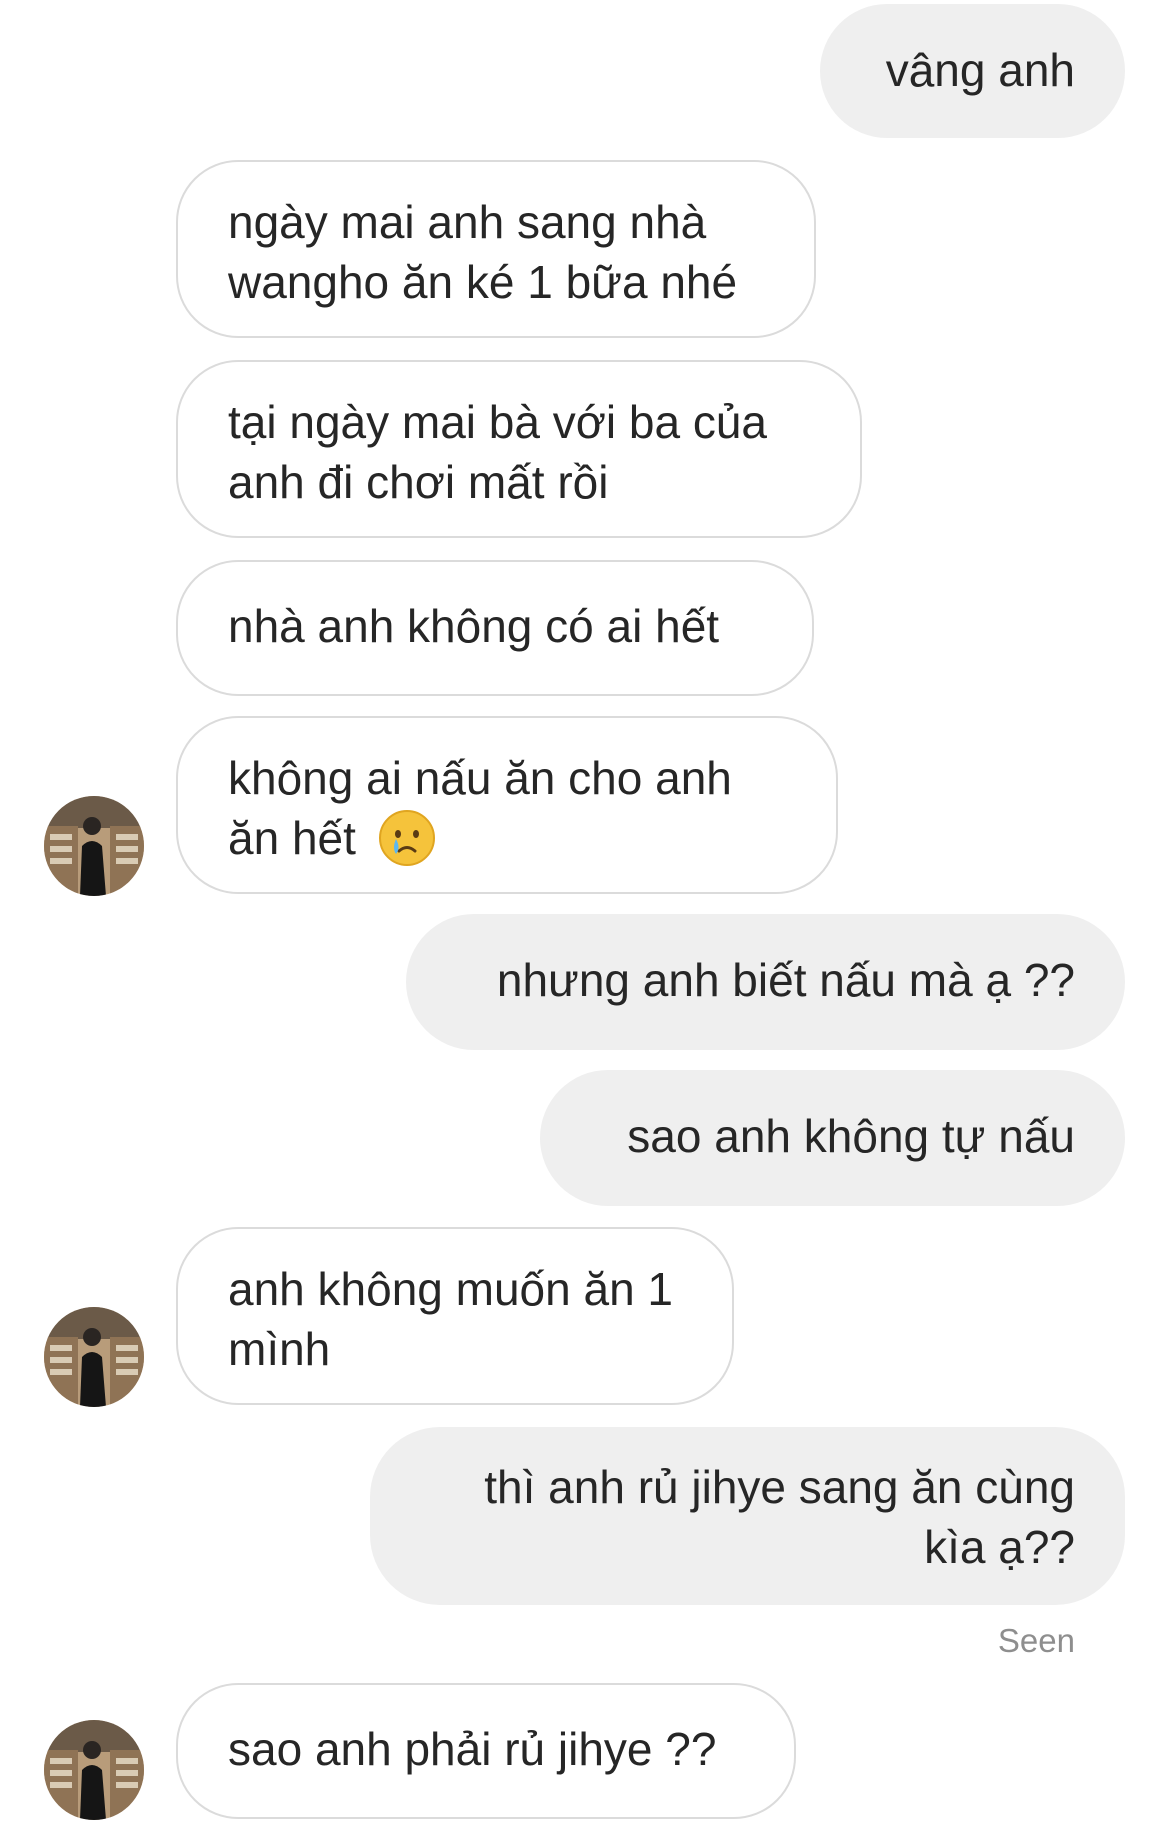 This screenshot has width=1170, height=1833. I want to click on crying-face-icon, so click(406, 837).